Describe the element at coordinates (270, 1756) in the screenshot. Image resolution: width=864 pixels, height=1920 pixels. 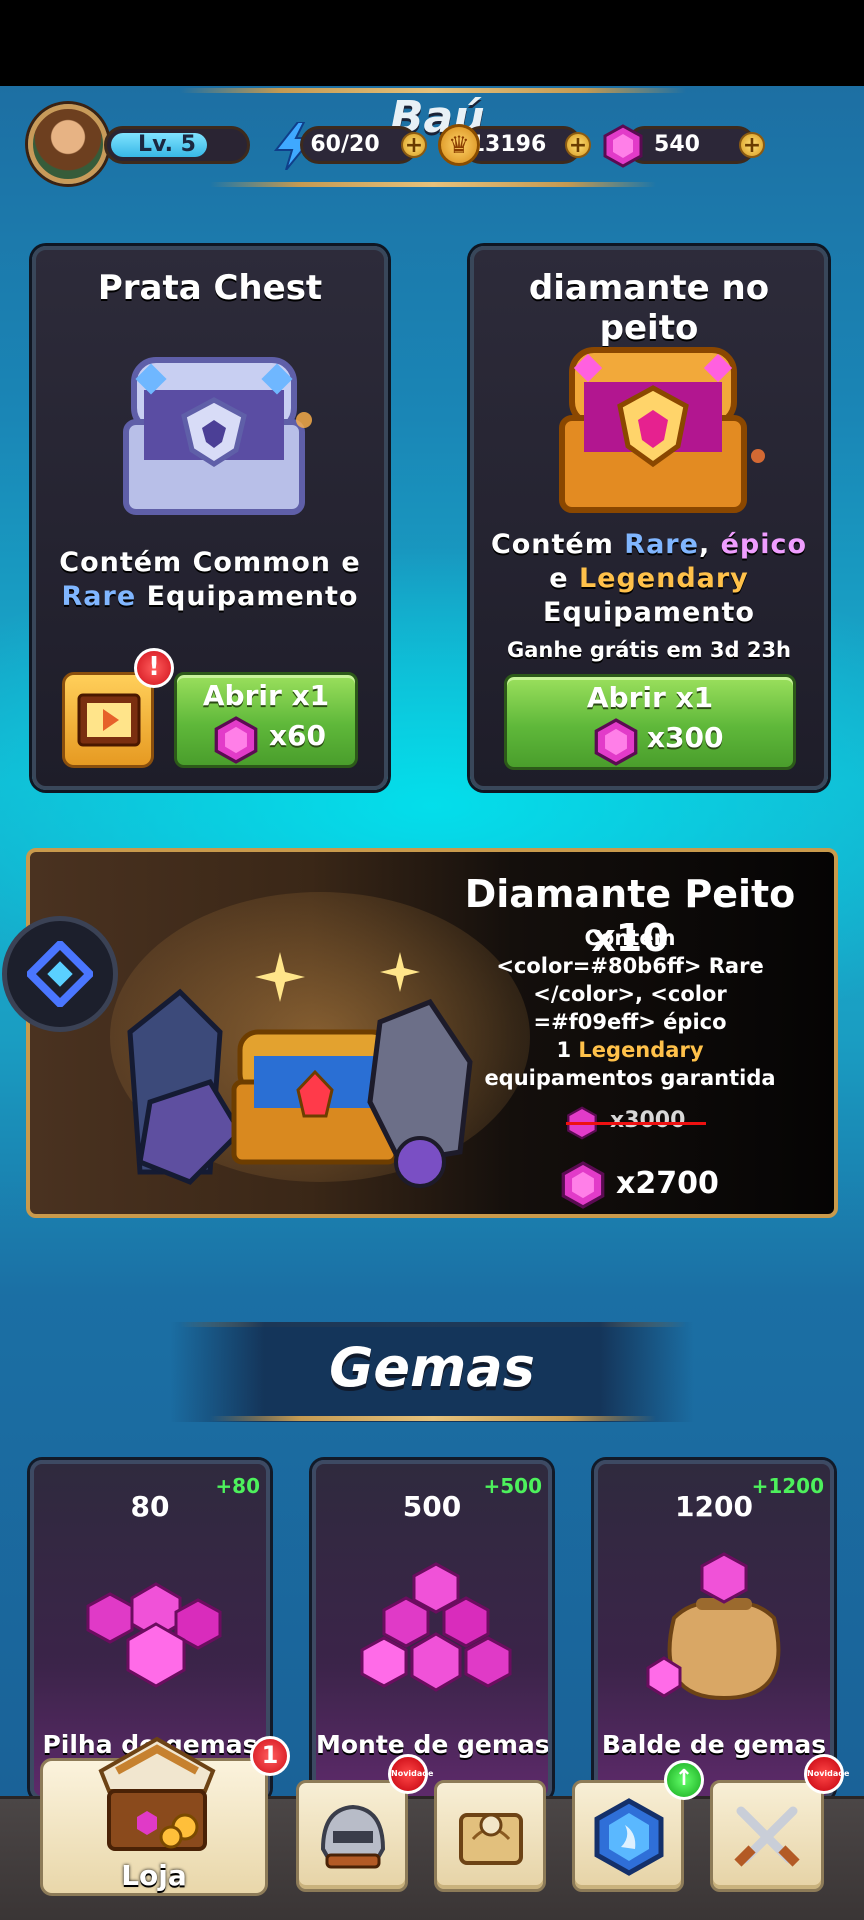
I see `store-notification-badge: 1` at that location.